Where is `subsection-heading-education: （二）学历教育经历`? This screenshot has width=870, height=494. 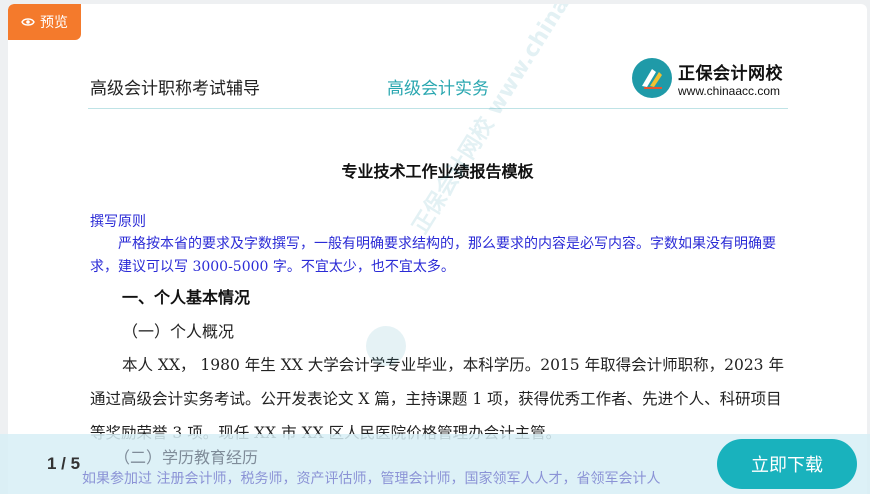 subsection-heading-education: （二）学历教育经历 is located at coordinates (186, 457).